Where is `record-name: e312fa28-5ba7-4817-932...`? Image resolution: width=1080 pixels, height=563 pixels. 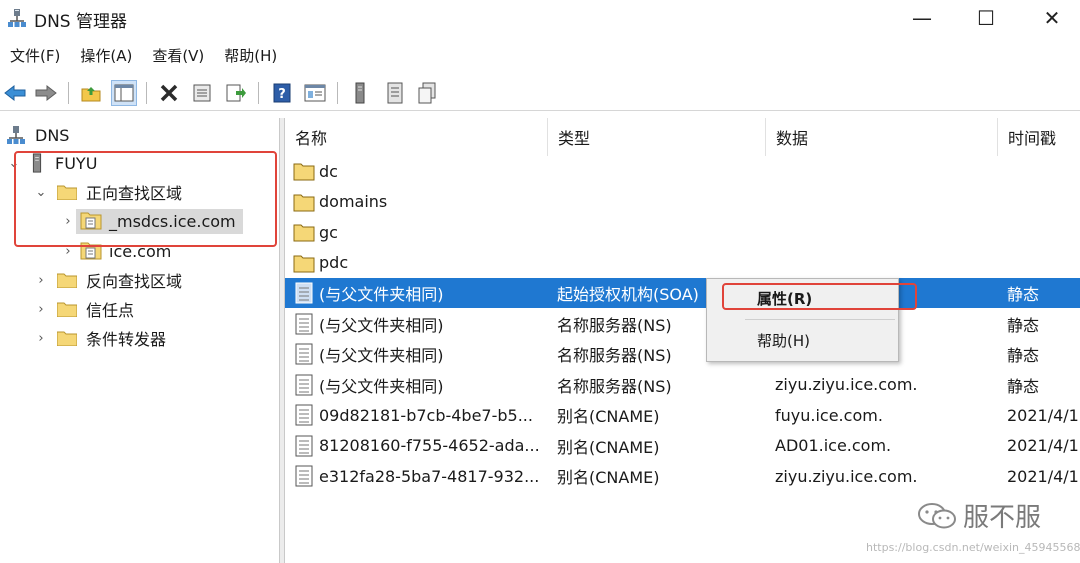
record-name: e312fa28-5ba7-4817-932... is located at coordinates (429, 476).